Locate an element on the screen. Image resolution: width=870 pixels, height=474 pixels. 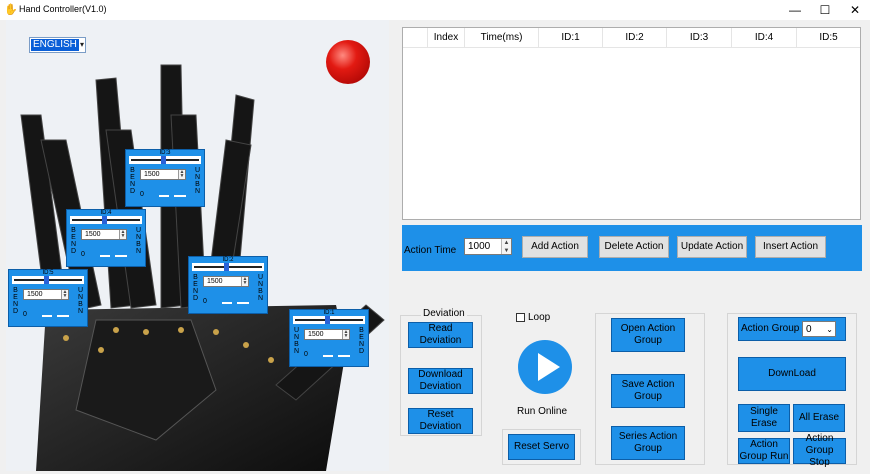
run-online-button is located at coordinates (545, 367).